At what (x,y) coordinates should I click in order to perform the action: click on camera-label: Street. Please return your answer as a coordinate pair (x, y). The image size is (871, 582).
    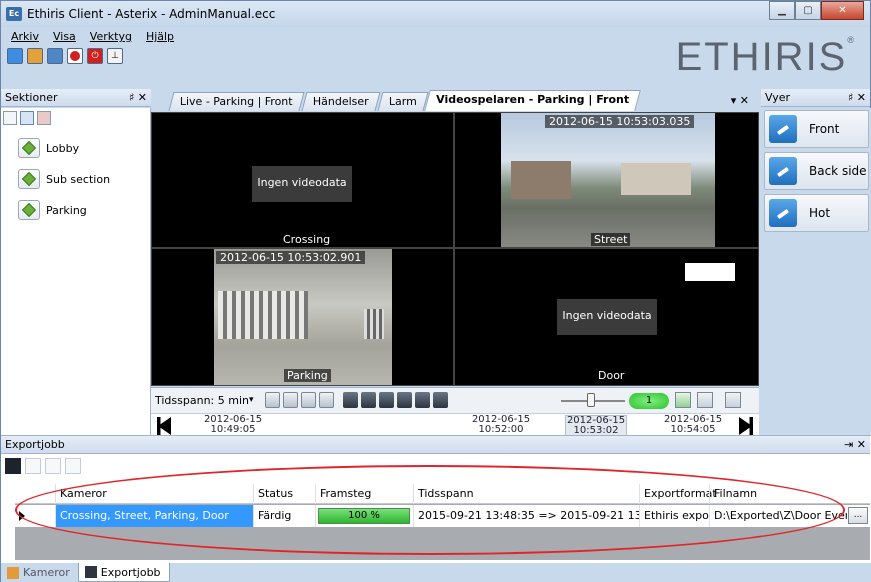
    Looking at the image, I should click on (611, 239).